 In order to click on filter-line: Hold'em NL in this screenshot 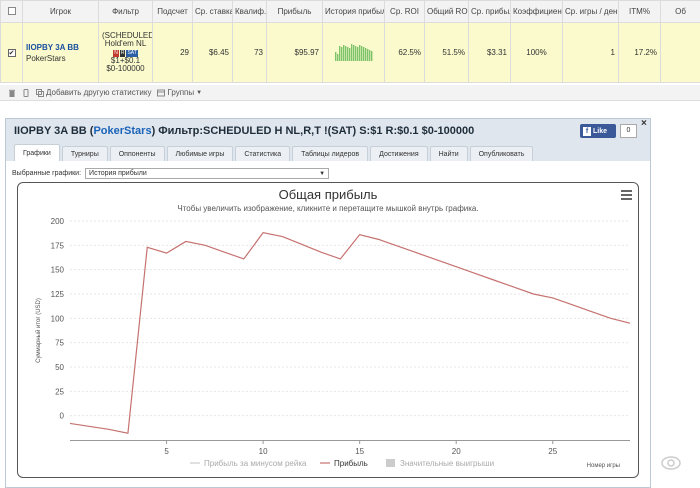, I will do `click(125, 43)`.